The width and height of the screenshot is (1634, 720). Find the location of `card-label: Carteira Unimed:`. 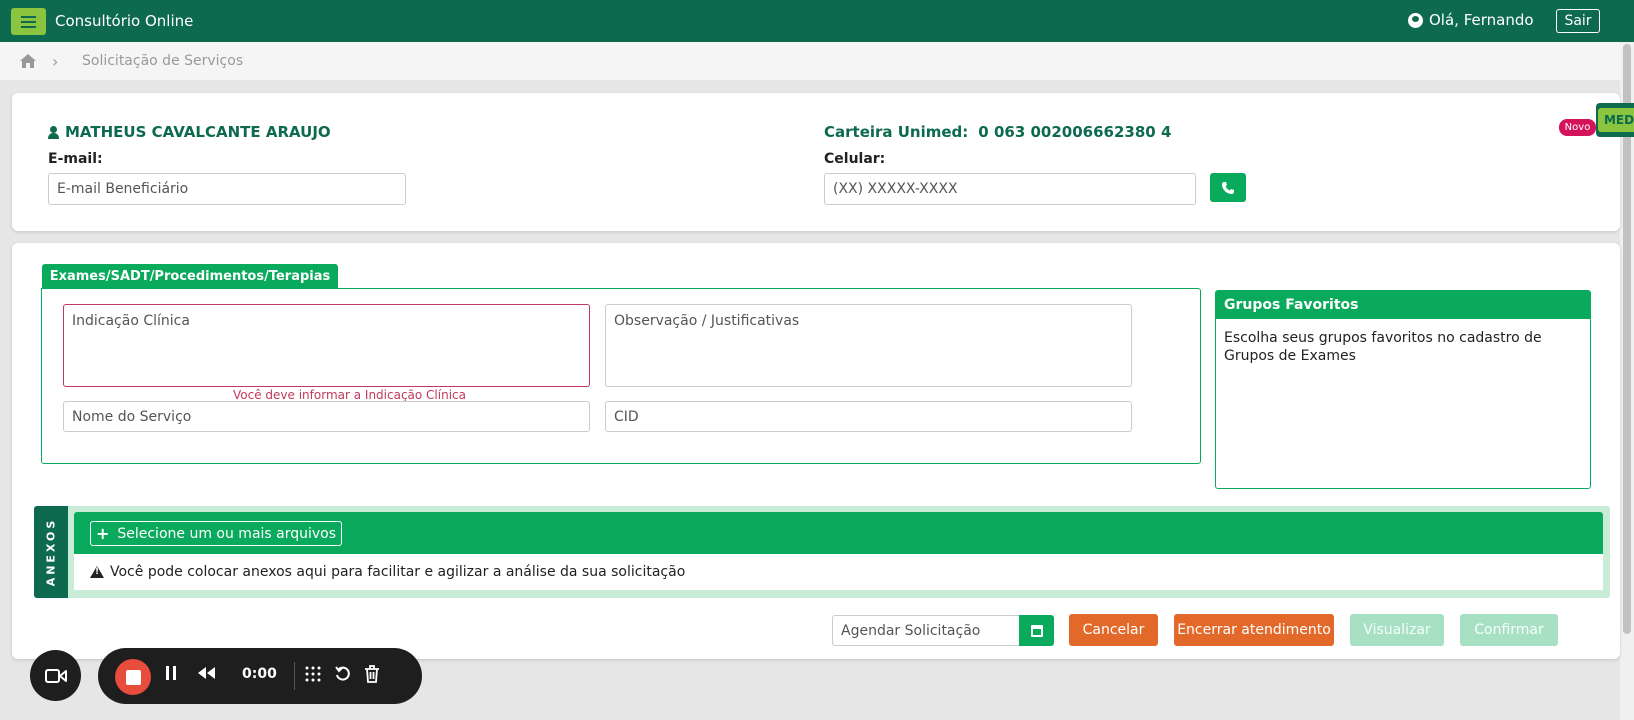

card-label: Carteira Unimed: is located at coordinates (896, 132).